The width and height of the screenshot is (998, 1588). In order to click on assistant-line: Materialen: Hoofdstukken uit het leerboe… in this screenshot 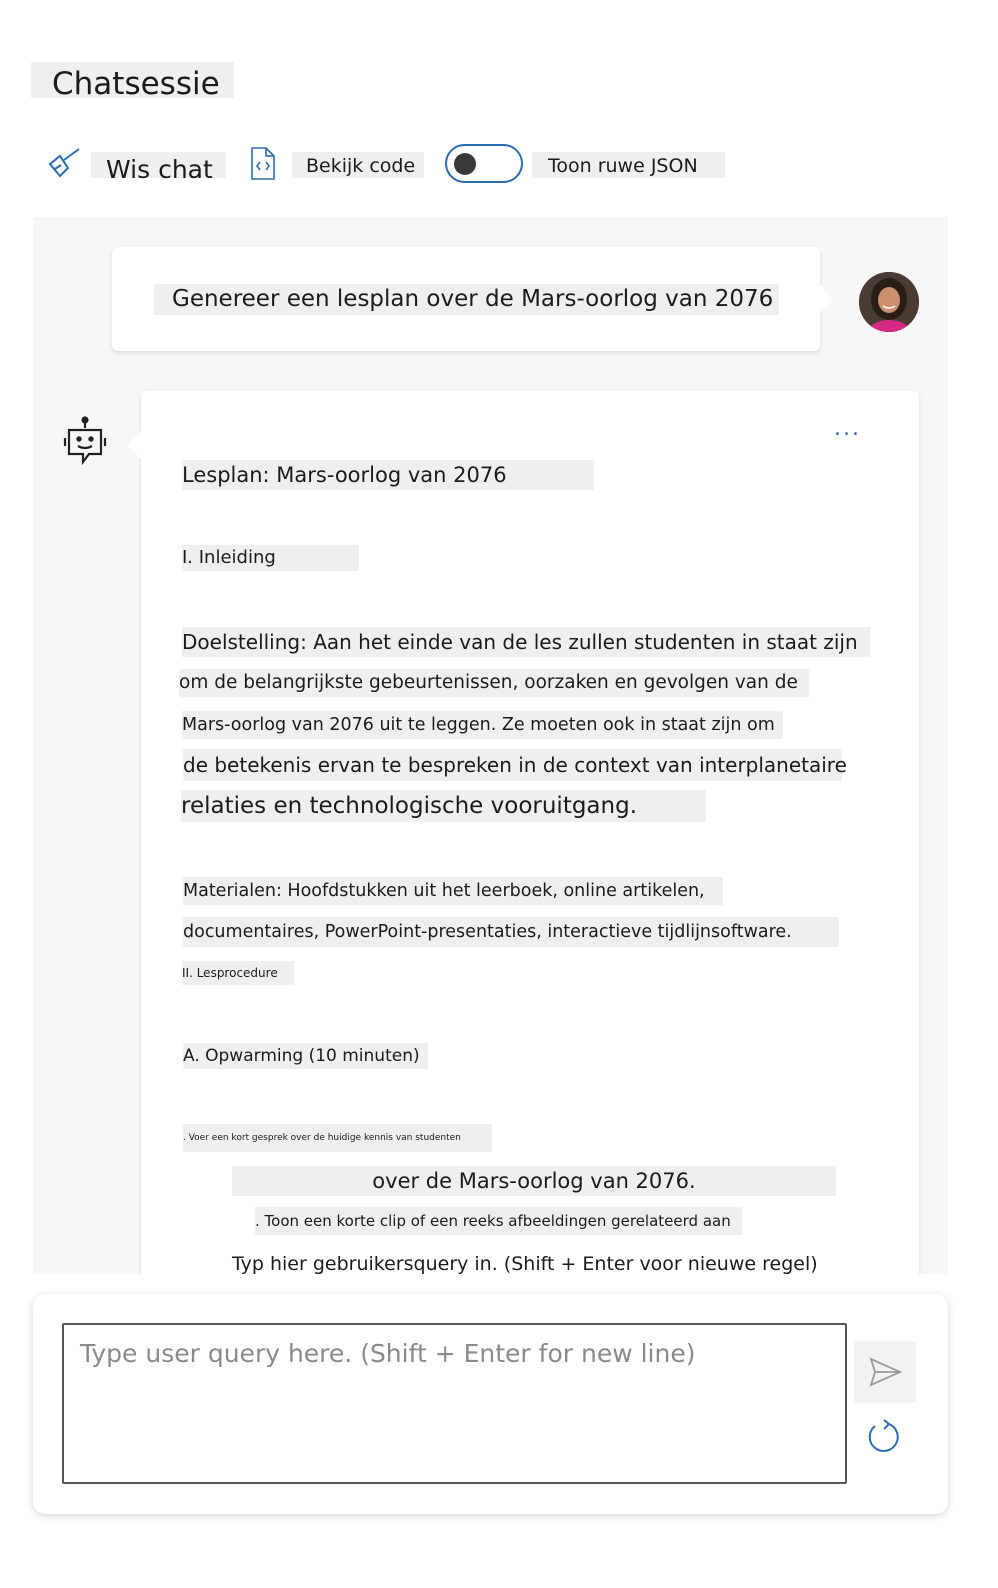, I will do `click(453, 891)`.